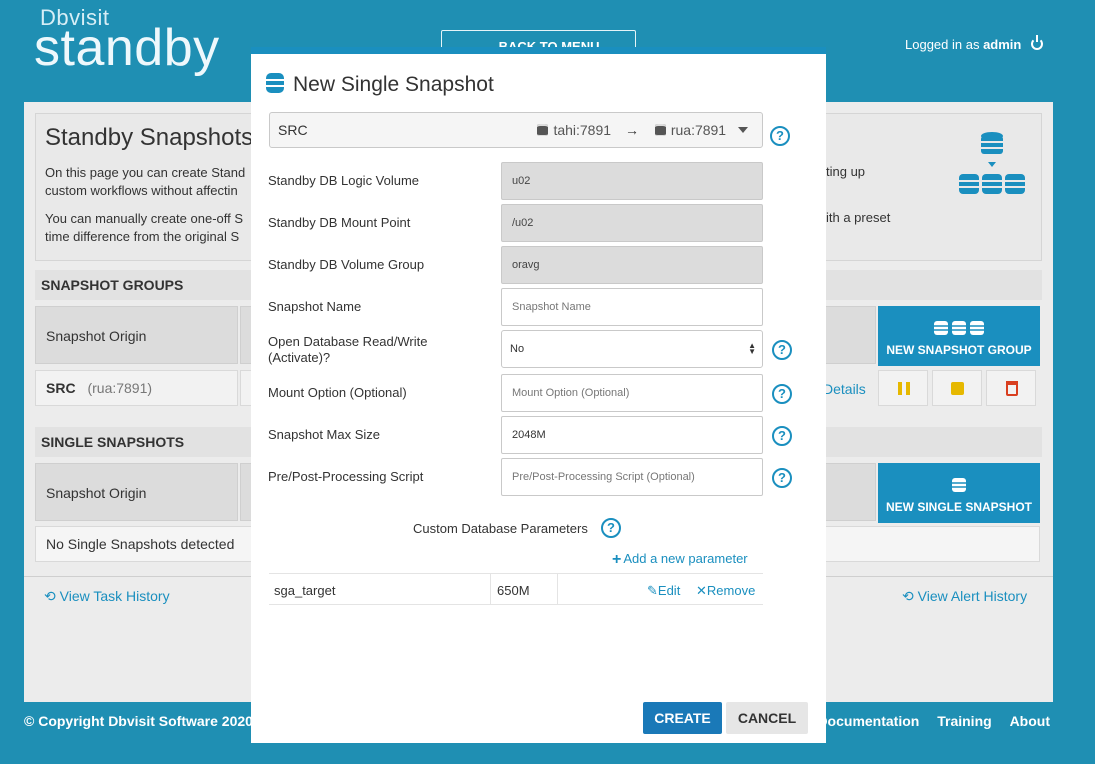 This screenshot has width=1095, height=764. I want to click on source-to-host: rua:7891, so click(698, 130).